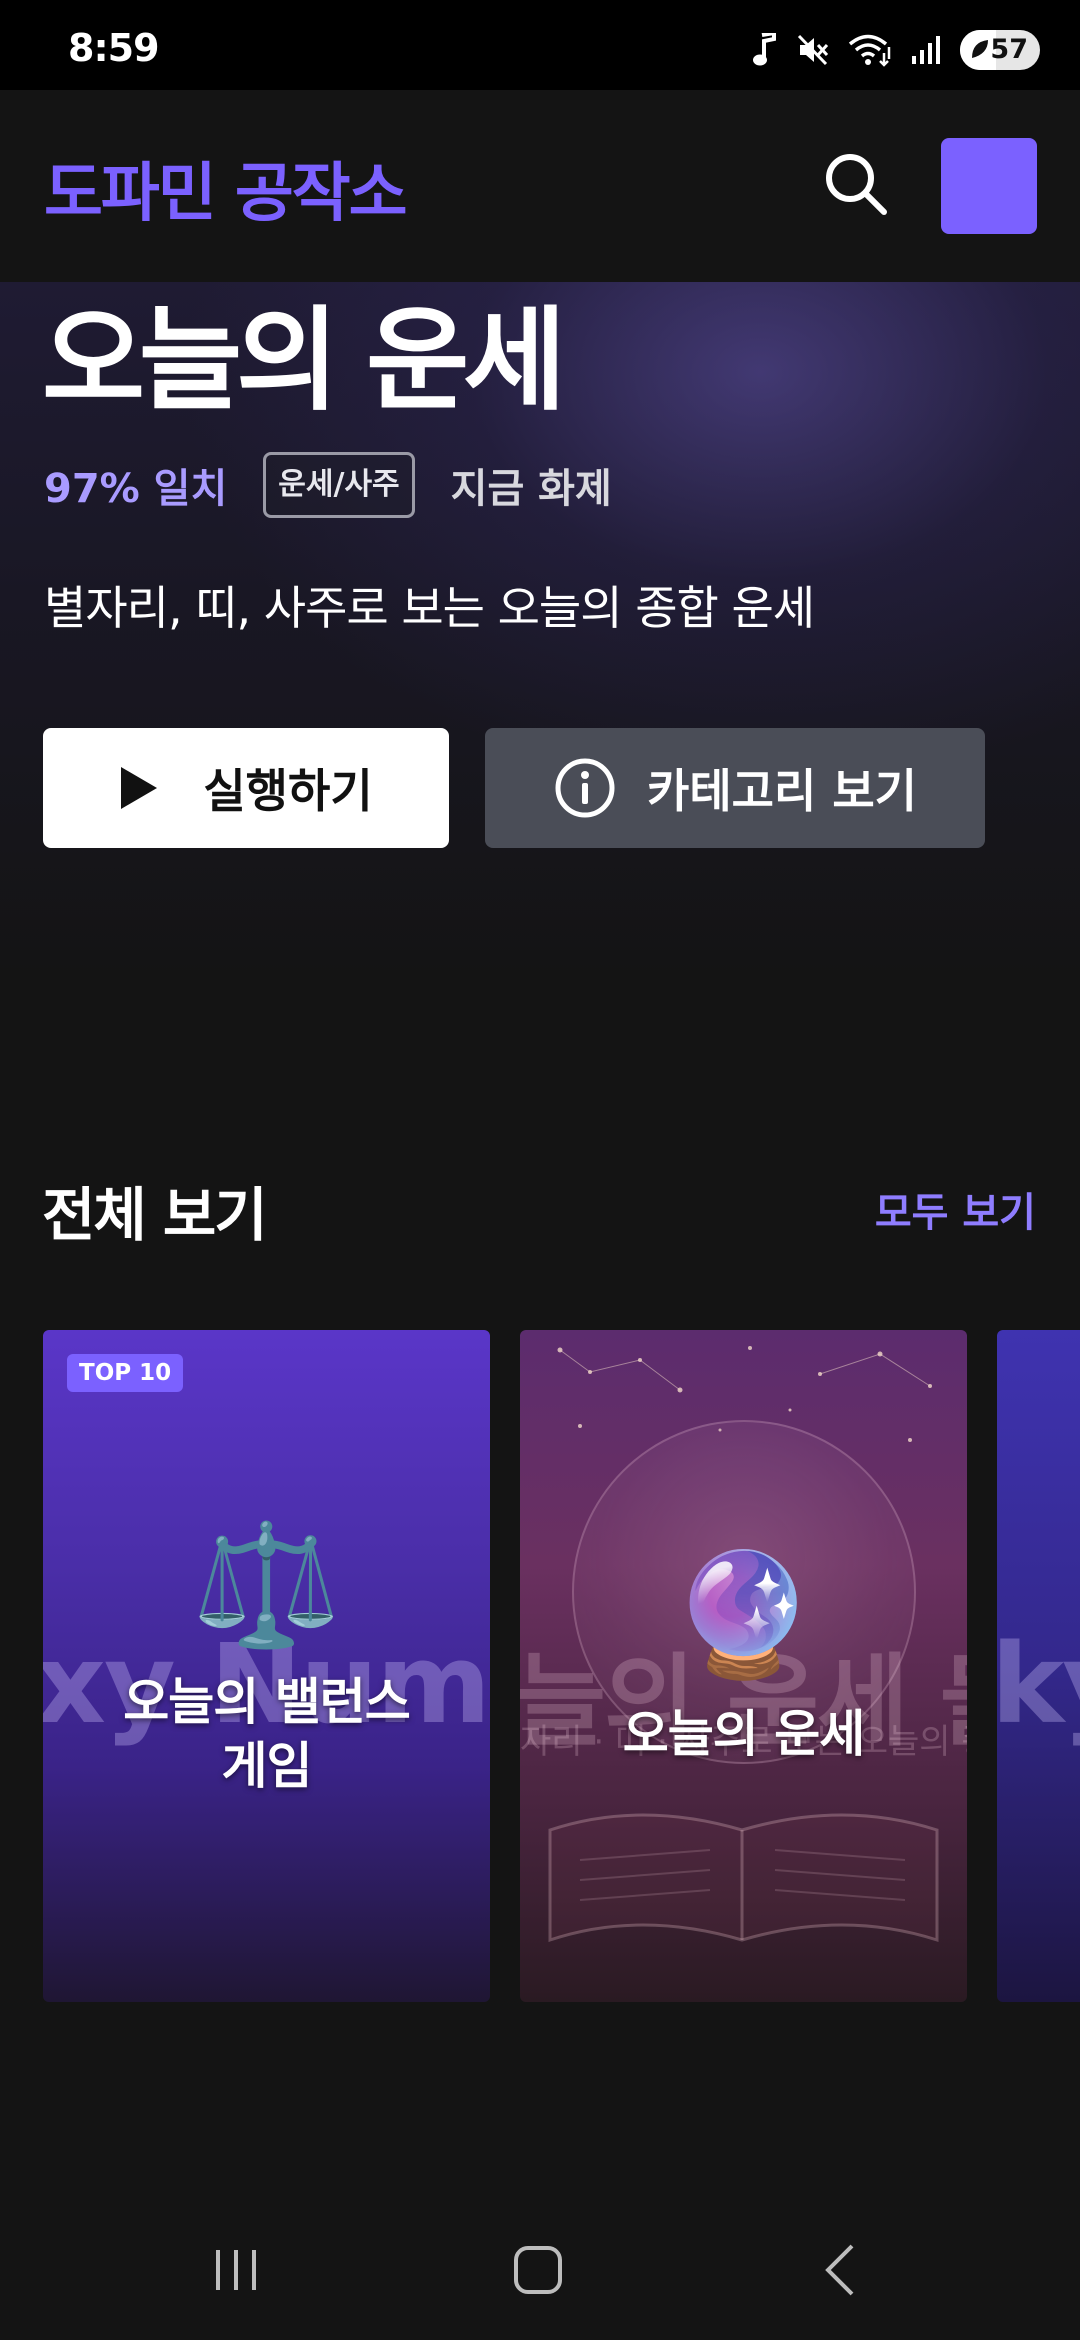  Describe the element at coordinates (1009, 49) in the screenshot. I see `battery-level: 57` at that location.